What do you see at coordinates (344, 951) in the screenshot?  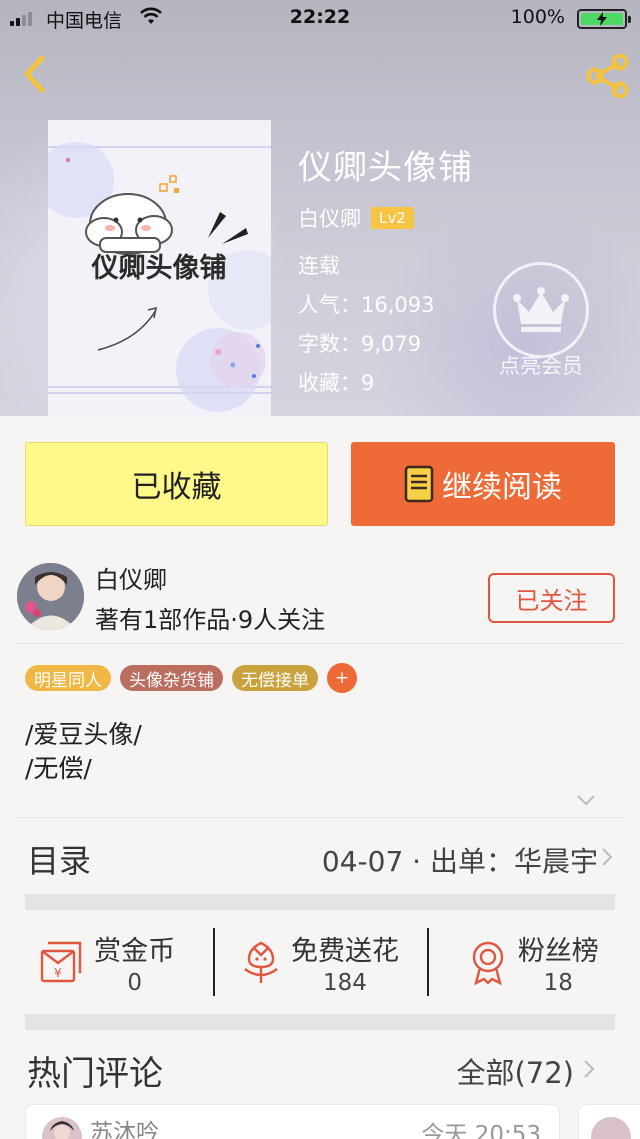 I see `reward-label: 免费送花` at bounding box center [344, 951].